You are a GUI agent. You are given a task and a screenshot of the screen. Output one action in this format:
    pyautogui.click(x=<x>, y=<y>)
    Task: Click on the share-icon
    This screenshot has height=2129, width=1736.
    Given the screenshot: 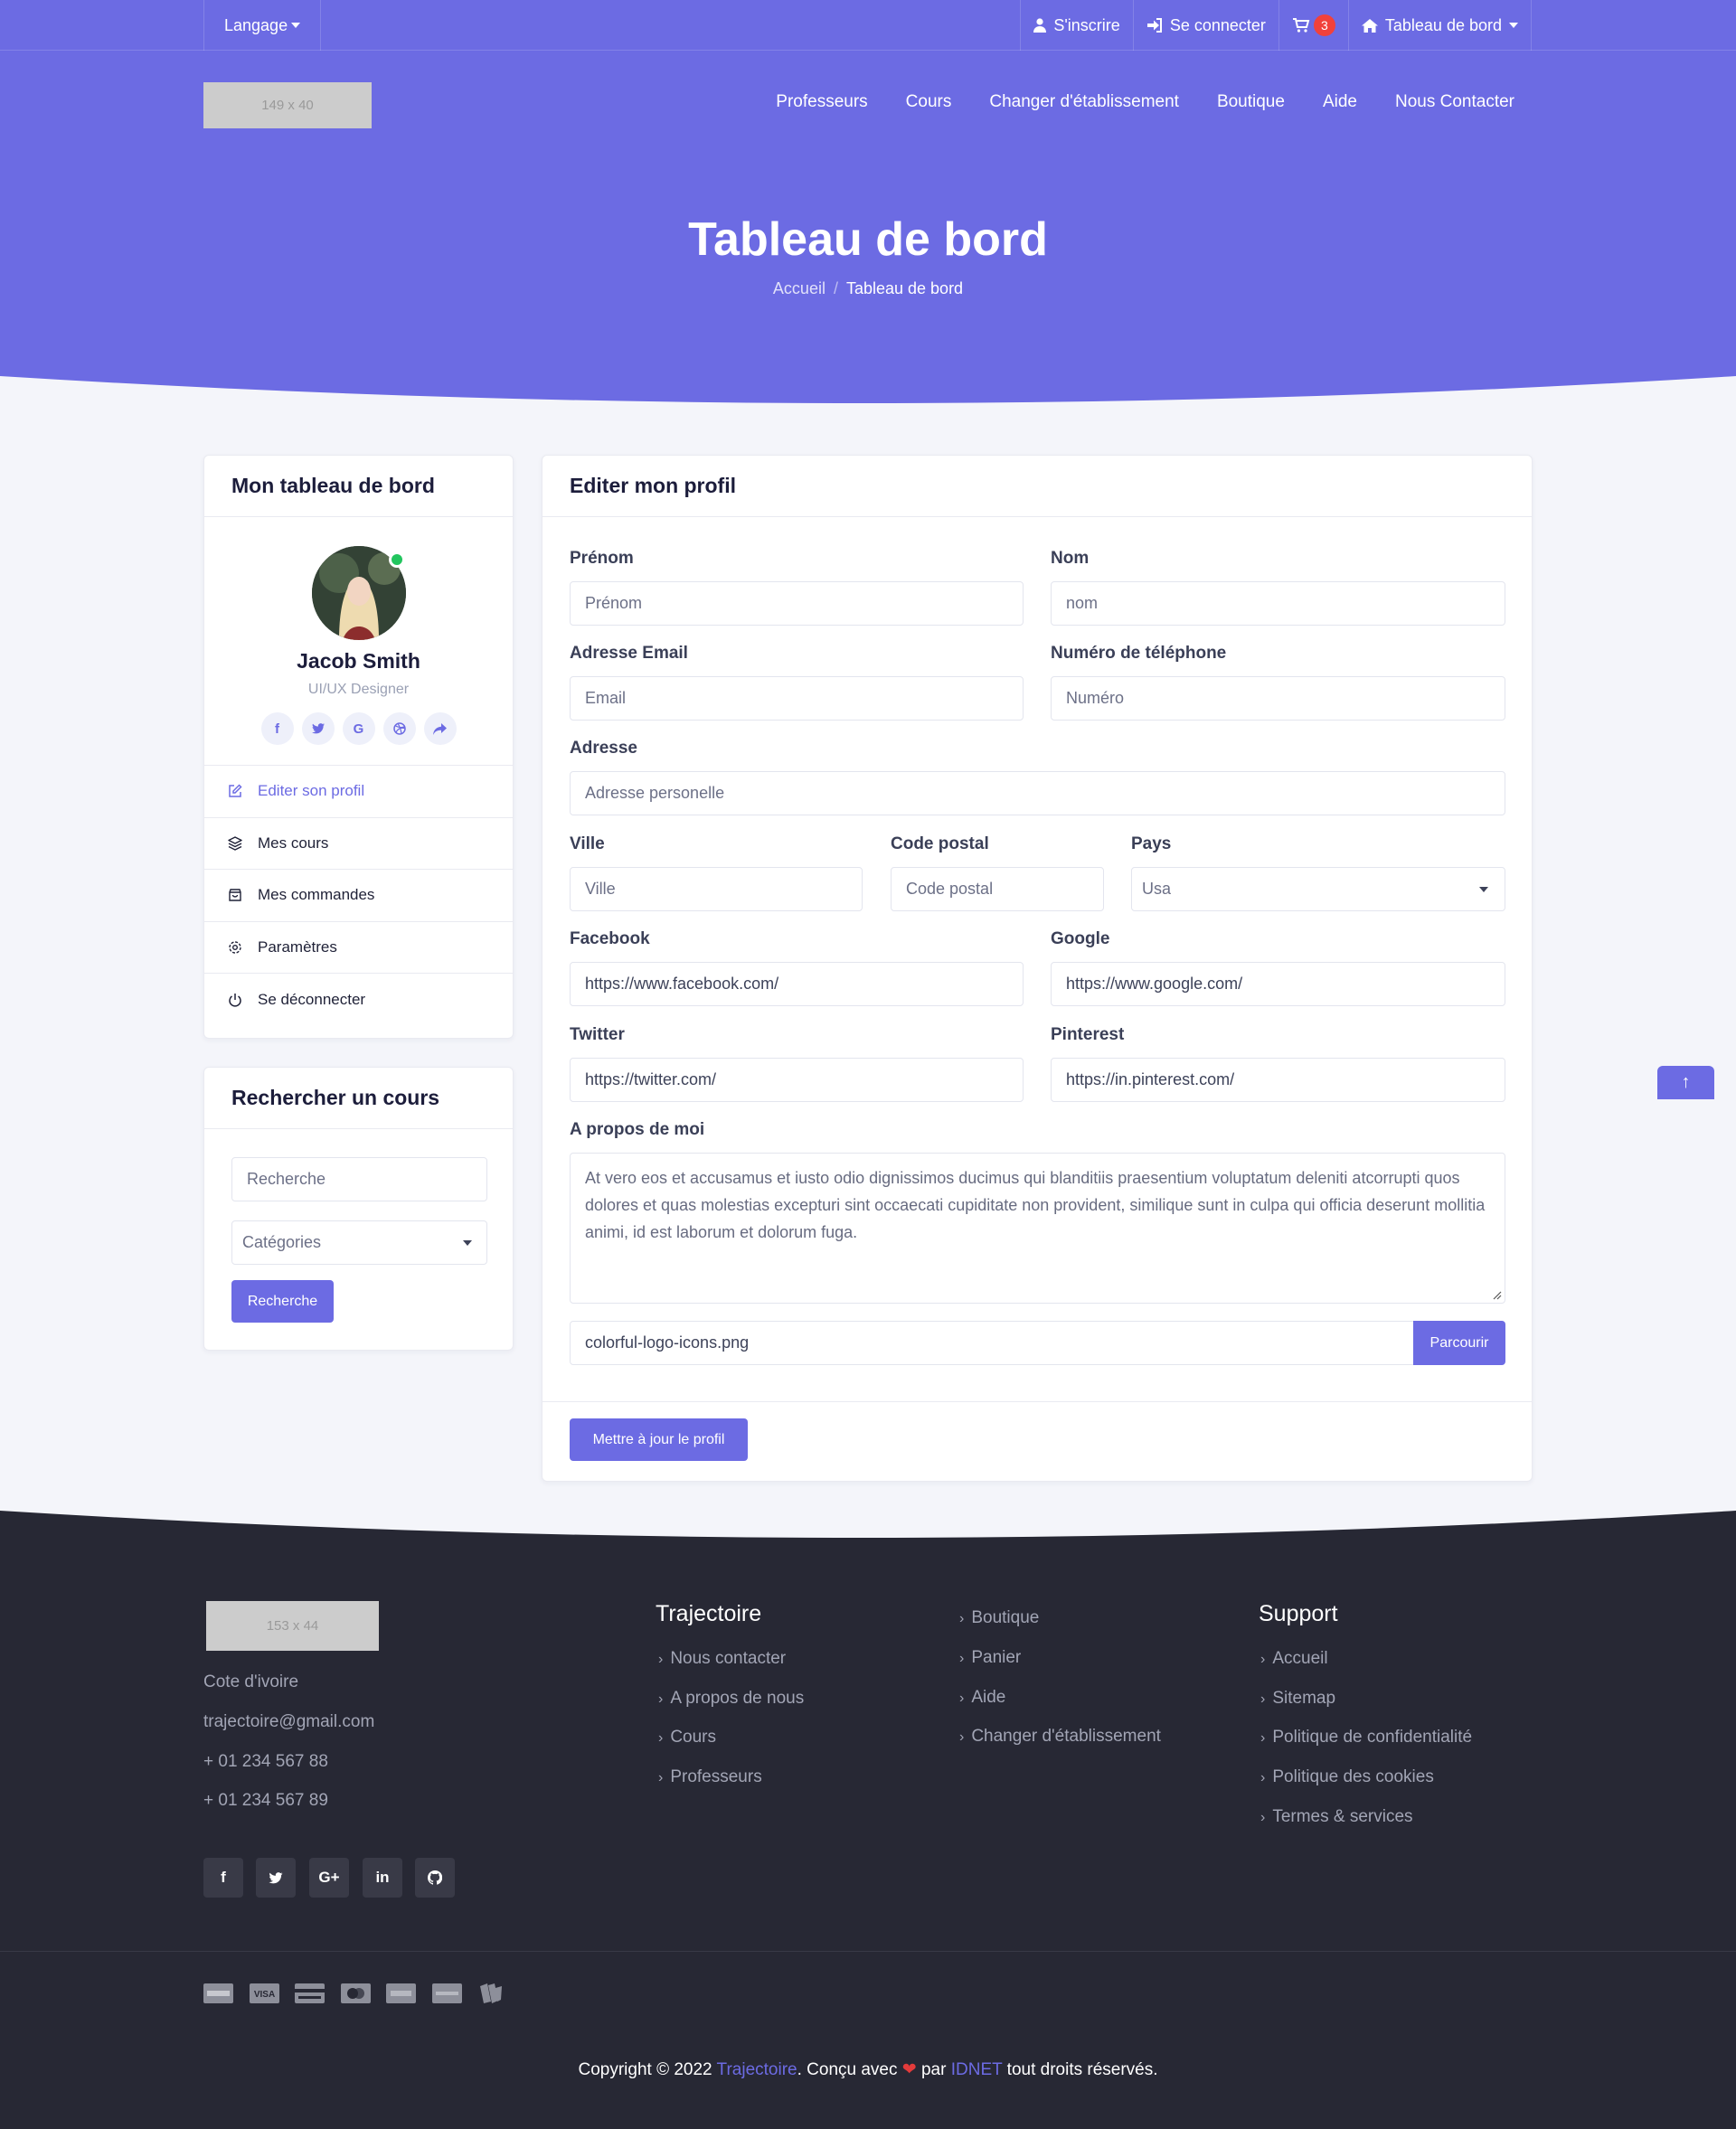 What is the action you would take?
    pyautogui.click(x=440, y=728)
    